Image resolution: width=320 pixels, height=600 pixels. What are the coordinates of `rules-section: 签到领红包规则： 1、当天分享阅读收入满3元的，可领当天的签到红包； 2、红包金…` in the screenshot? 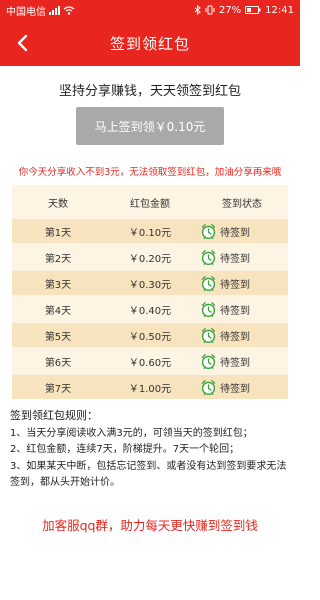 It's located at (151, 450).